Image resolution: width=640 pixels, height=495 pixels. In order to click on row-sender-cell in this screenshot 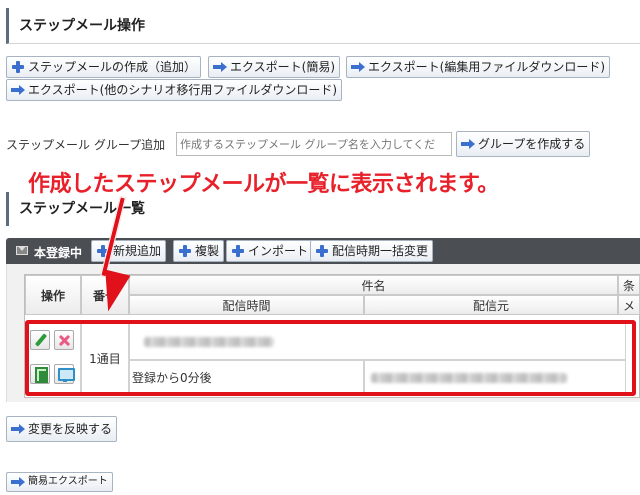, I will do `click(495, 377)`.